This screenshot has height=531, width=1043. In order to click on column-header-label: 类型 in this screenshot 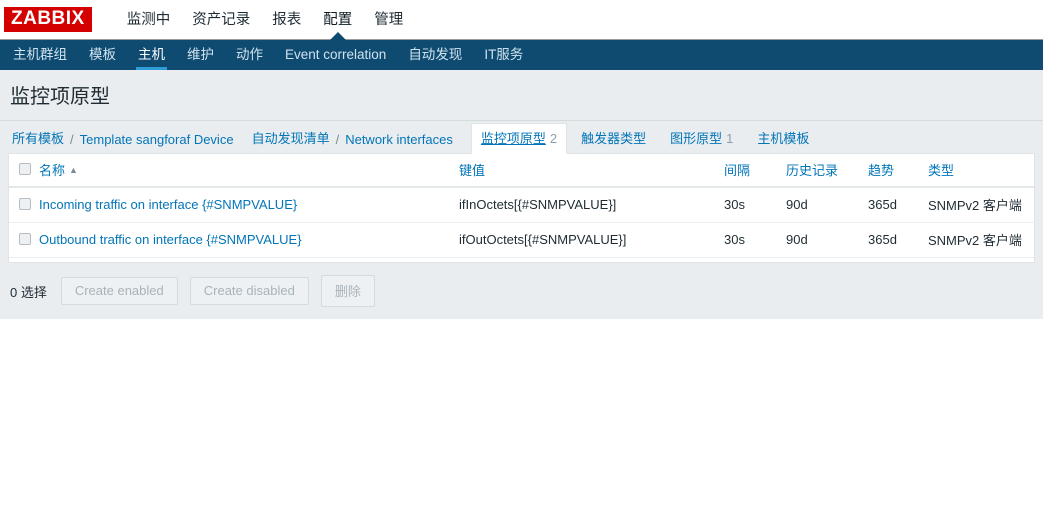, I will do `click(941, 170)`.